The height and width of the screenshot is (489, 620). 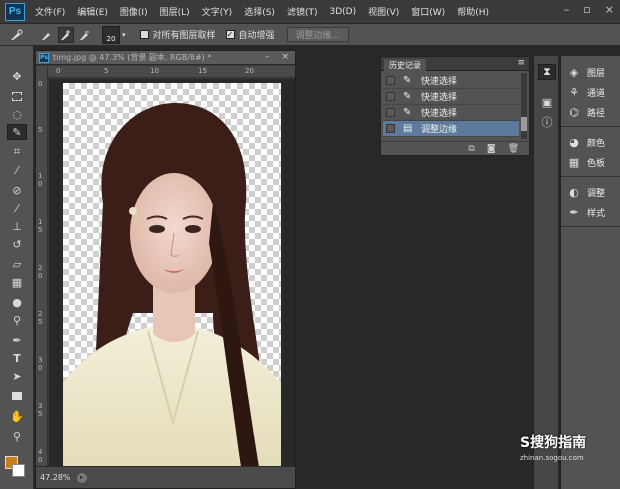 What do you see at coordinates (455, 148) in the screenshot?
I see `history-footer: ⧉ ◙ 🗑` at bounding box center [455, 148].